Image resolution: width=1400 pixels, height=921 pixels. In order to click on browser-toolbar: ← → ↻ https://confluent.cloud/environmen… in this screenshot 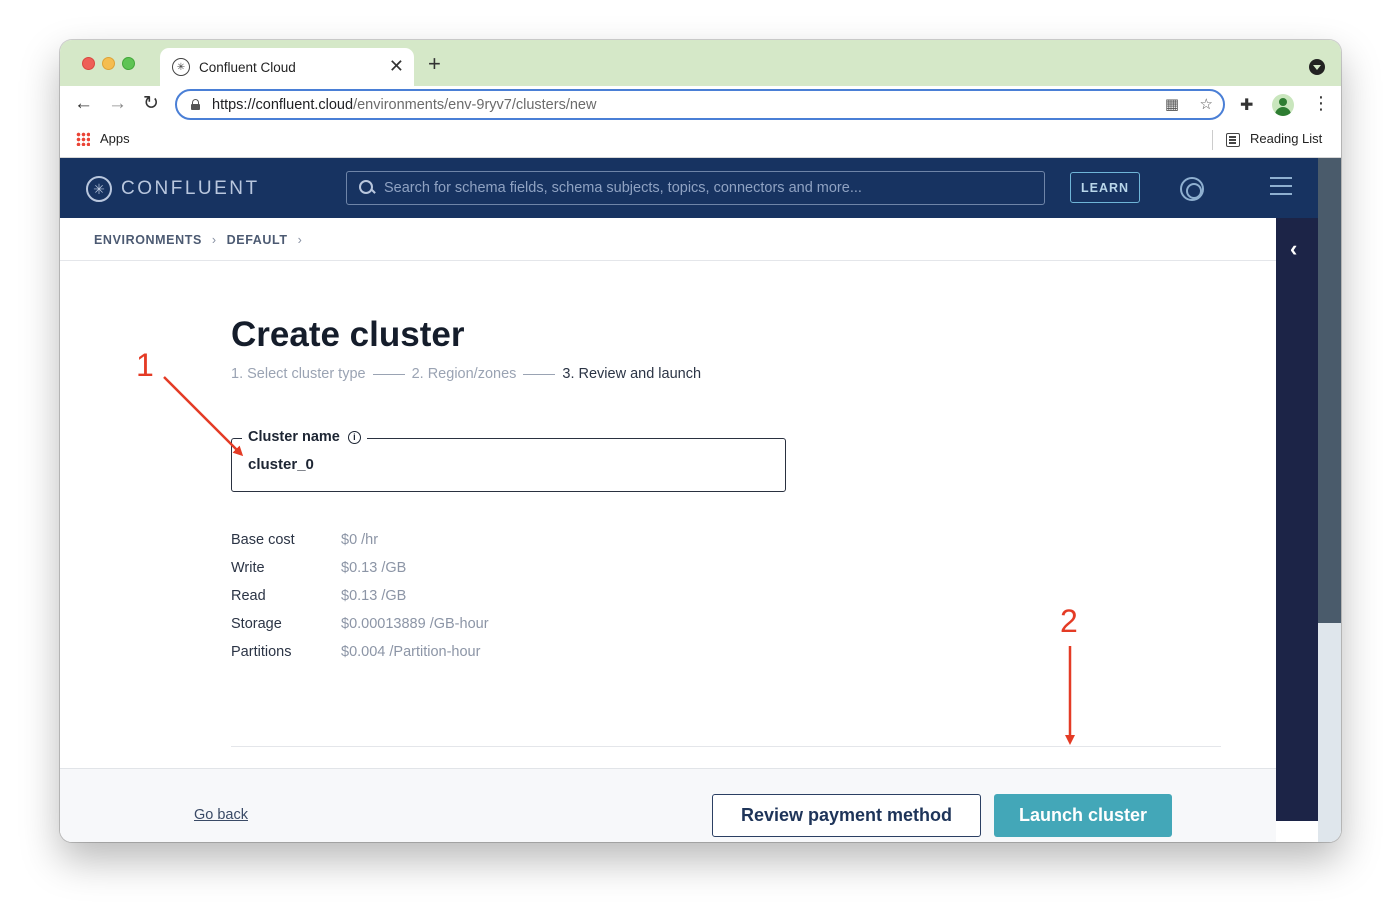, I will do `click(700, 105)`.